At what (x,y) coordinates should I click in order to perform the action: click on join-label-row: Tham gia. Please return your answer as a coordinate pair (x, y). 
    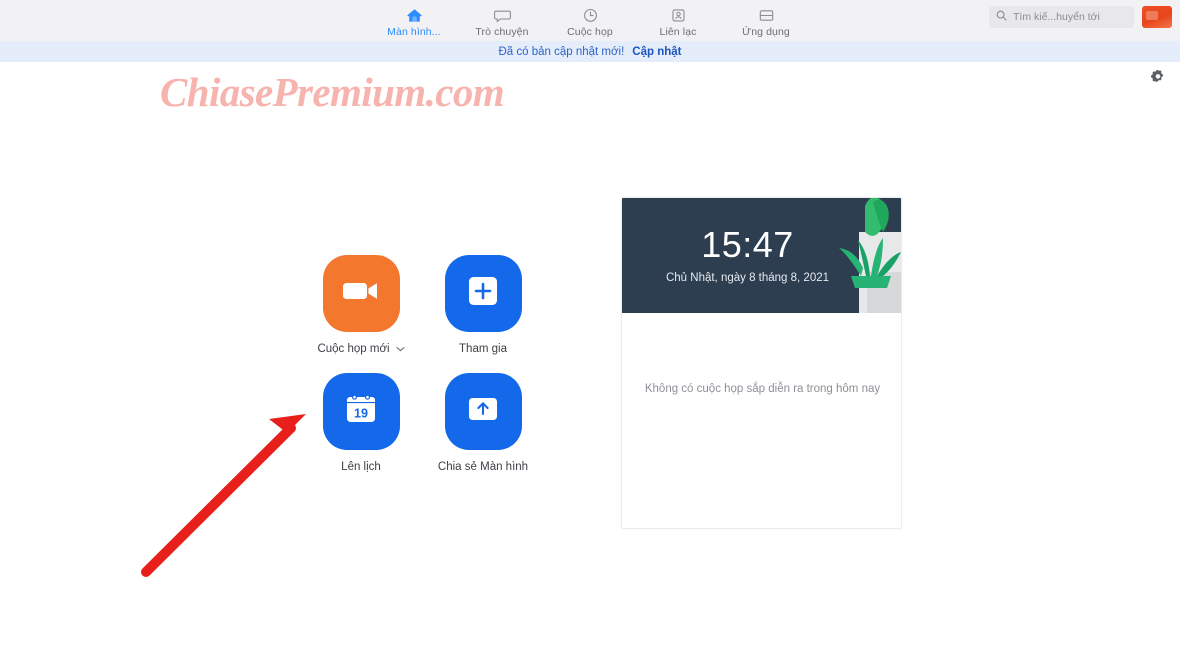
    Looking at the image, I should click on (483, 349).